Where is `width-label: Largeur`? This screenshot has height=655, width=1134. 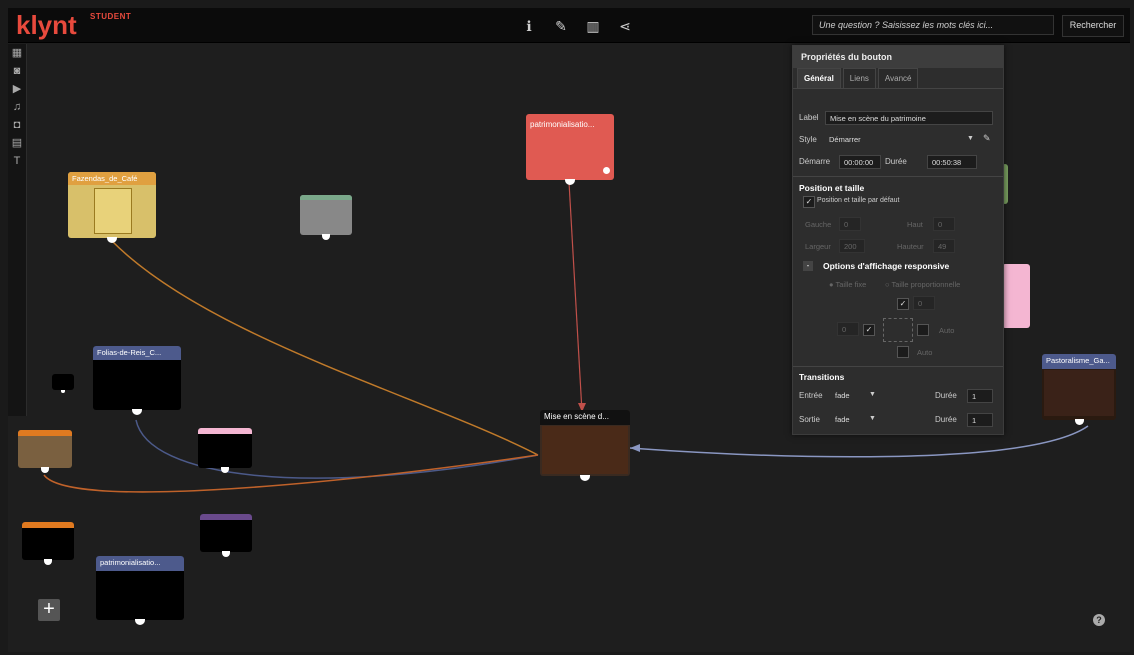 width-label: Largeur is located at coordinates (818, 246).